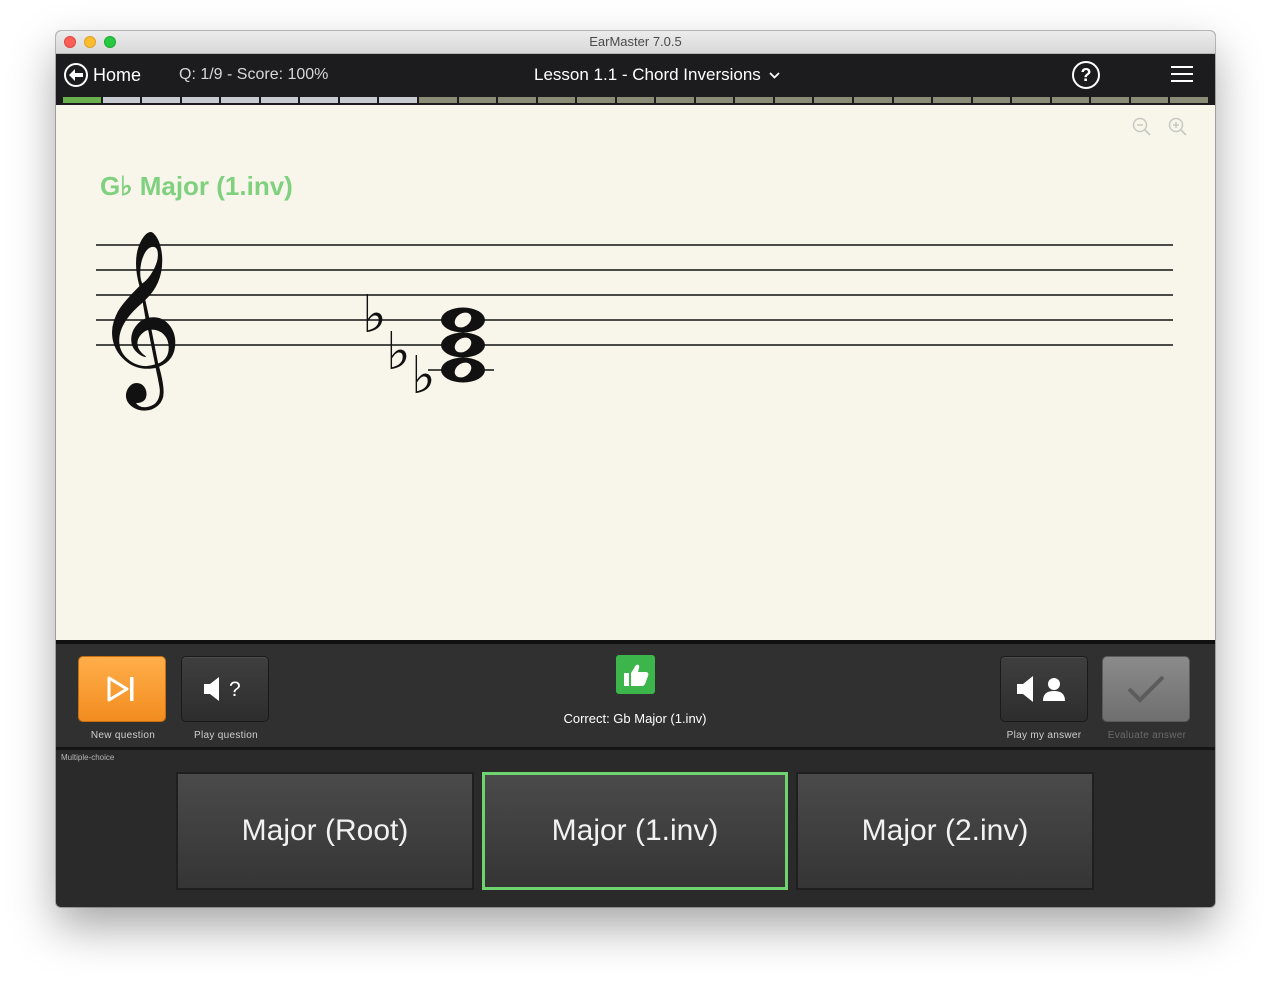 This screenshot has height=987, width=1271. I want to click on speaker-person-icon, so click(1041, 689).